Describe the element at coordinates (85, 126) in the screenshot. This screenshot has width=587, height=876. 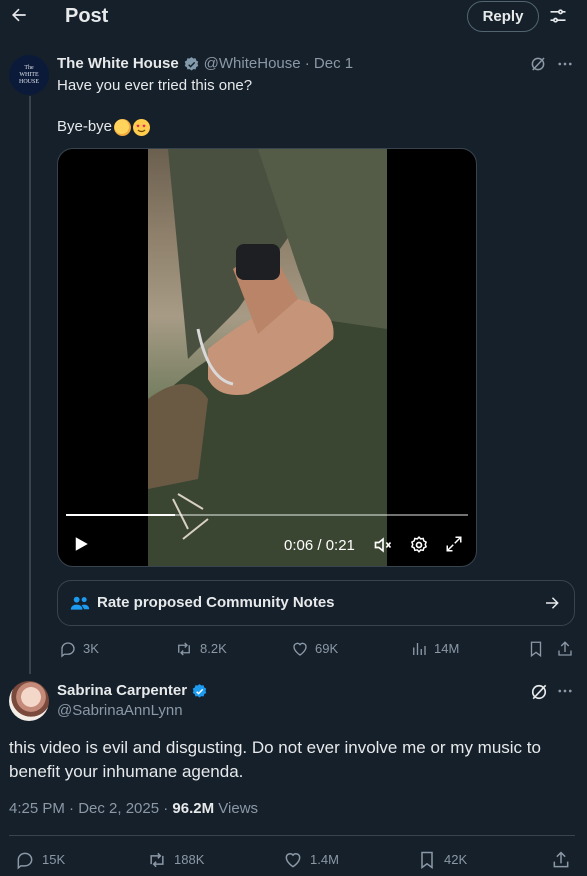
I see `post-text-line: Bye-bye` at that location.